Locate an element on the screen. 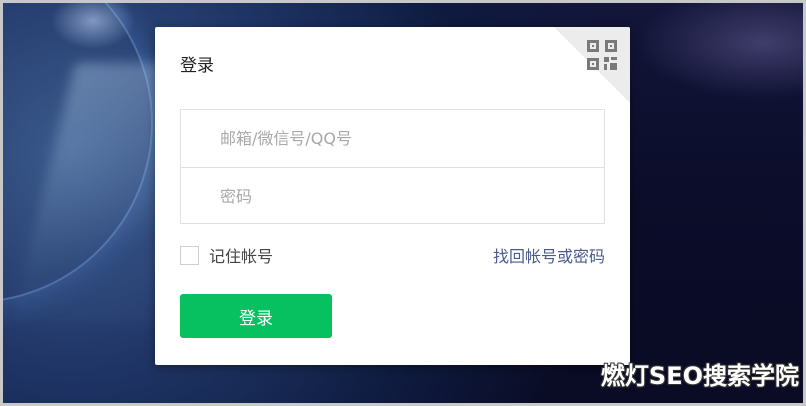  password-input is located at coordinates (412, 196).